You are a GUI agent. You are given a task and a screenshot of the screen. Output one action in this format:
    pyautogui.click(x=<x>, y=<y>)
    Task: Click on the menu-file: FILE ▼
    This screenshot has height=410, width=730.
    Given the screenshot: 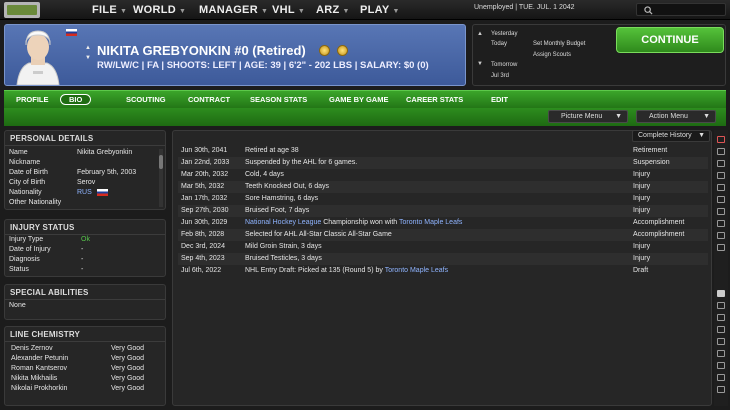 What is the action you would take?
    pyautogui.click(x=109, y=10)
    